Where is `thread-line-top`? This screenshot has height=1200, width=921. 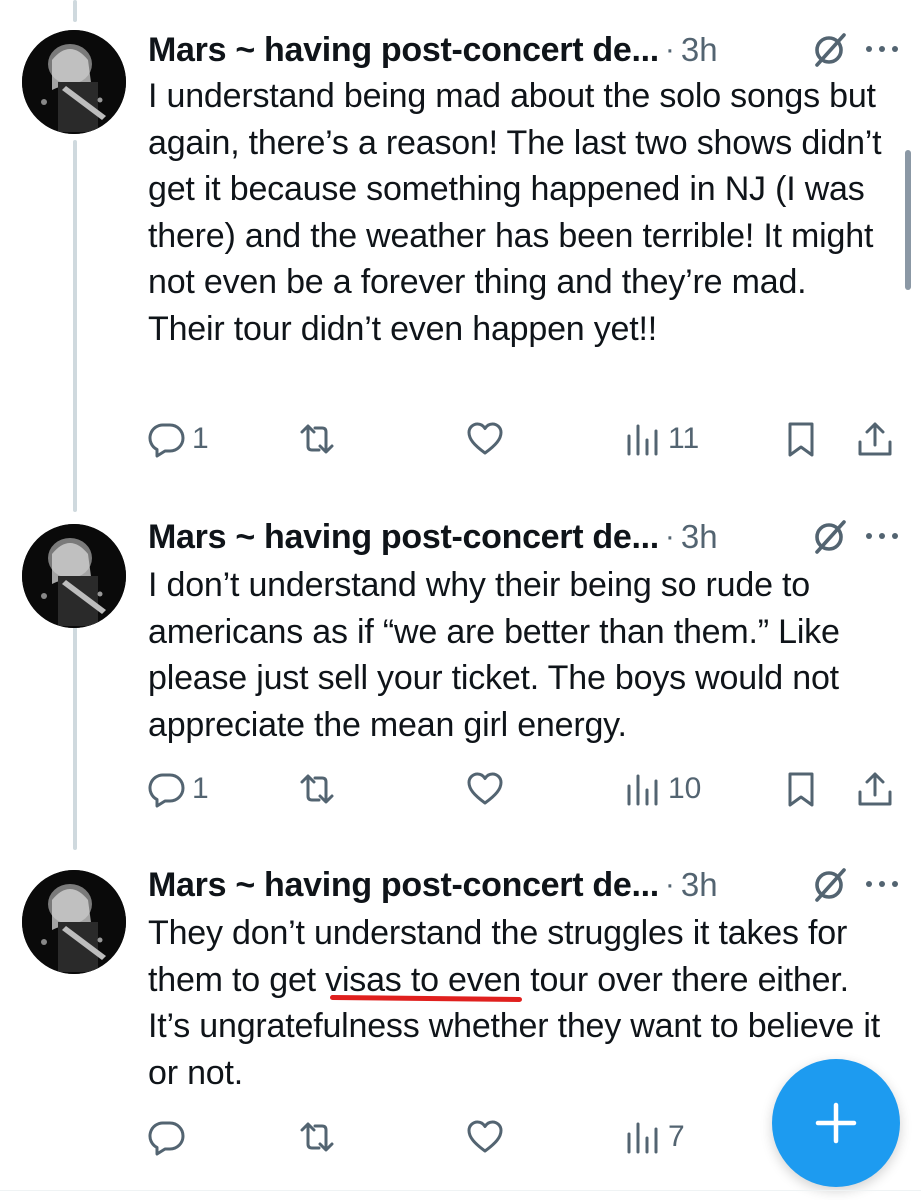 thread-line-top is located at coordinates (75, 11).